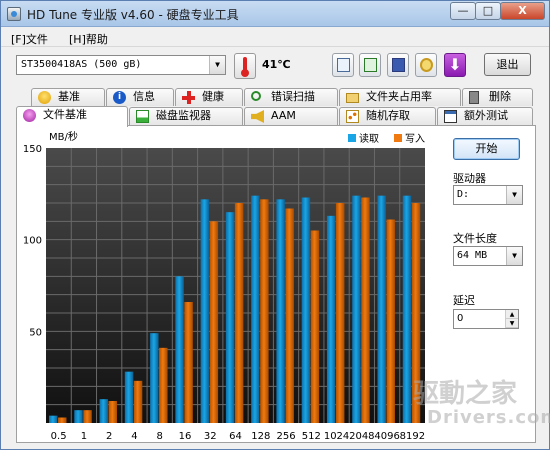 Image resolution: width=550 pixels, height=450 pixels. I want to click on title-bar: HD Tune 专业版 v4.60 - 硬盘专业工具 — □ X, so click(275, 14).